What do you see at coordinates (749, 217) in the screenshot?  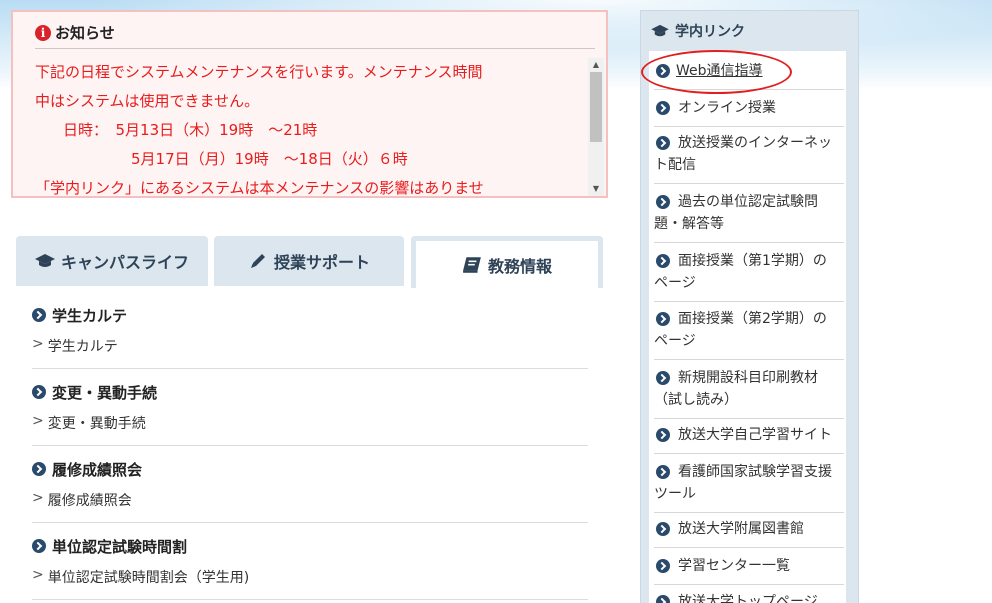 I see `sidebar-link-item: 過去の単位認定試験問 題・解答等` at bounding box center [749, 217].